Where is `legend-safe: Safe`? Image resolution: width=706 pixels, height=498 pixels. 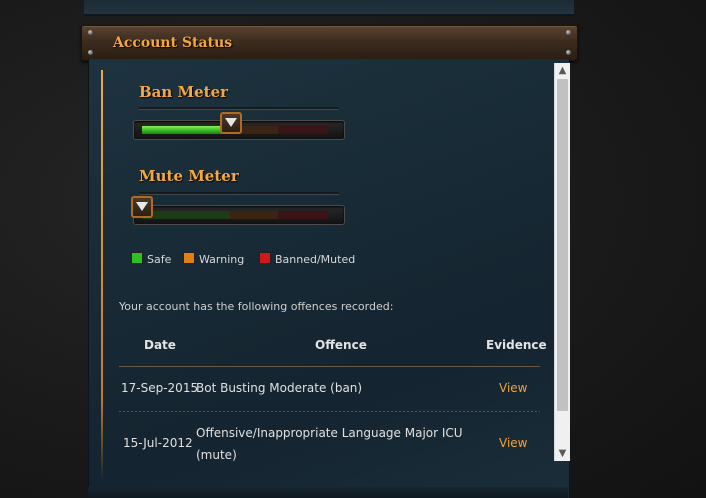
legend-safe: Safe is located at coordinates (151, 259).